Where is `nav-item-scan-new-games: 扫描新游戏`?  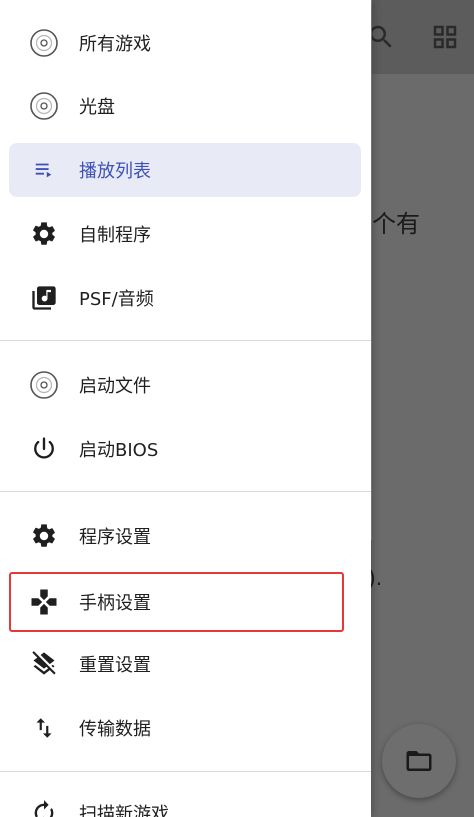 nav-item-scan-new-games: 扫描新游戏 is located at coordinates (185, 801).